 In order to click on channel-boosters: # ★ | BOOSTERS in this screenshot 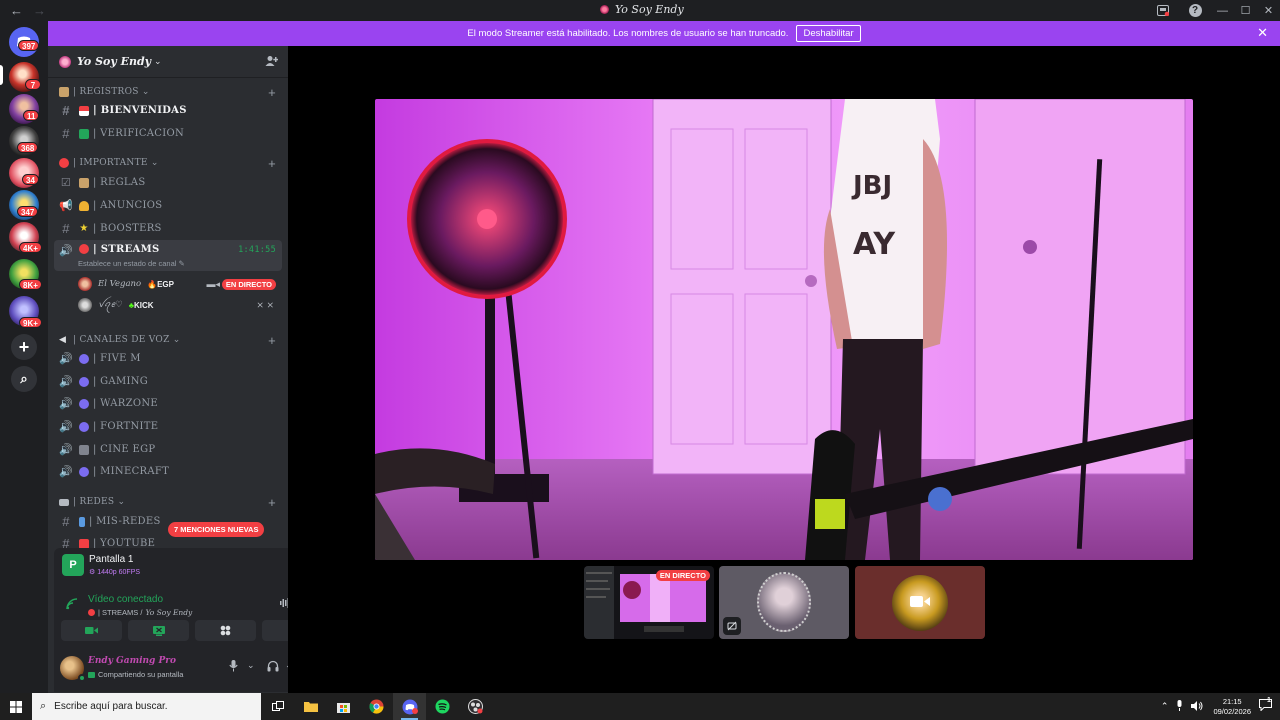, I will do `click(168, 228)`.